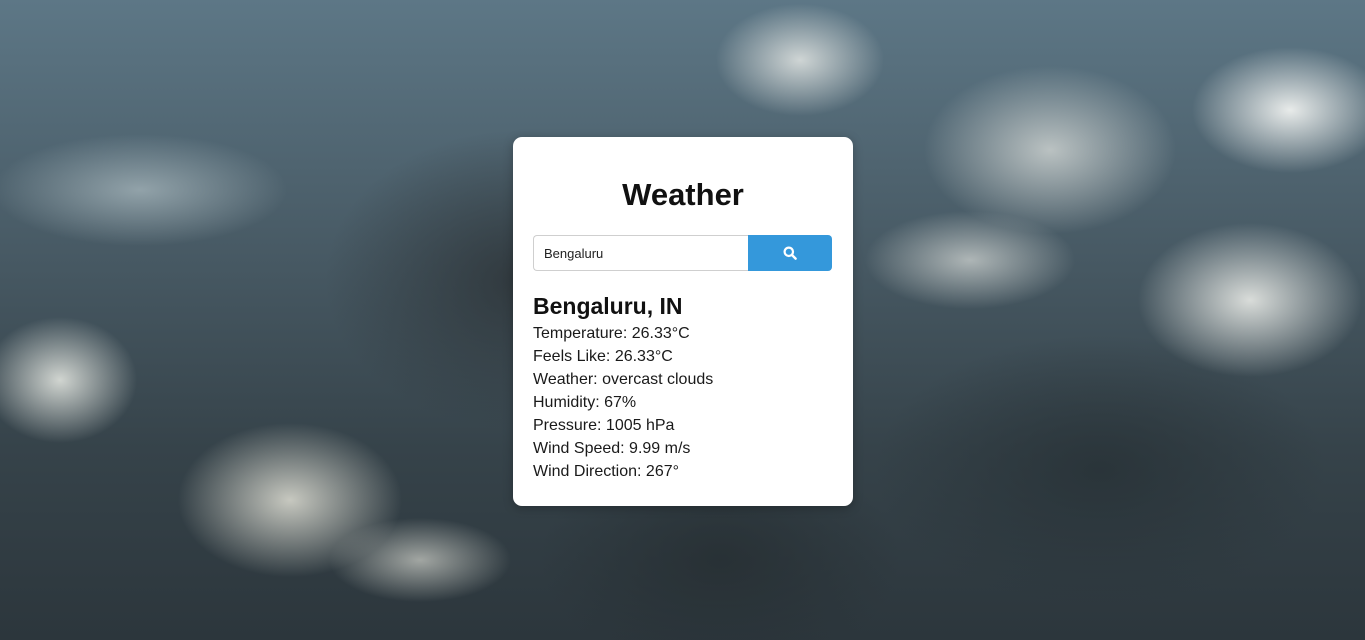  What do you see at coordinates (611, 333) in the screenshot?
I see `temperature-text: Temperature: 26.33°C` at bounding box center [611, 333].